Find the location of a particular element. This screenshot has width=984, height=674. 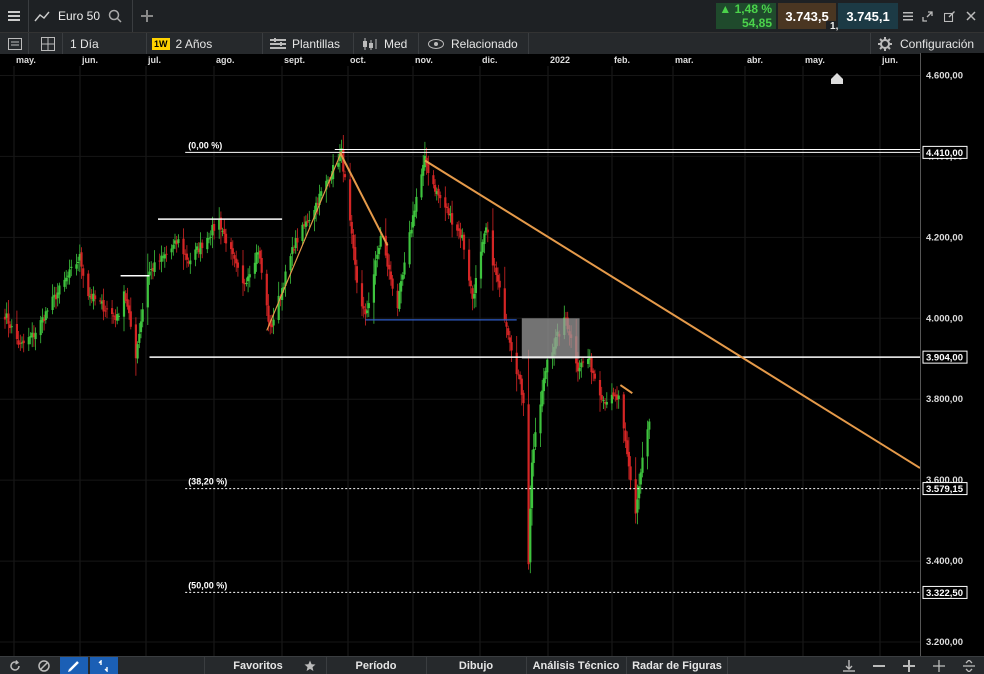

interval-selector: 1 Día is located at coordinates (84, 43).